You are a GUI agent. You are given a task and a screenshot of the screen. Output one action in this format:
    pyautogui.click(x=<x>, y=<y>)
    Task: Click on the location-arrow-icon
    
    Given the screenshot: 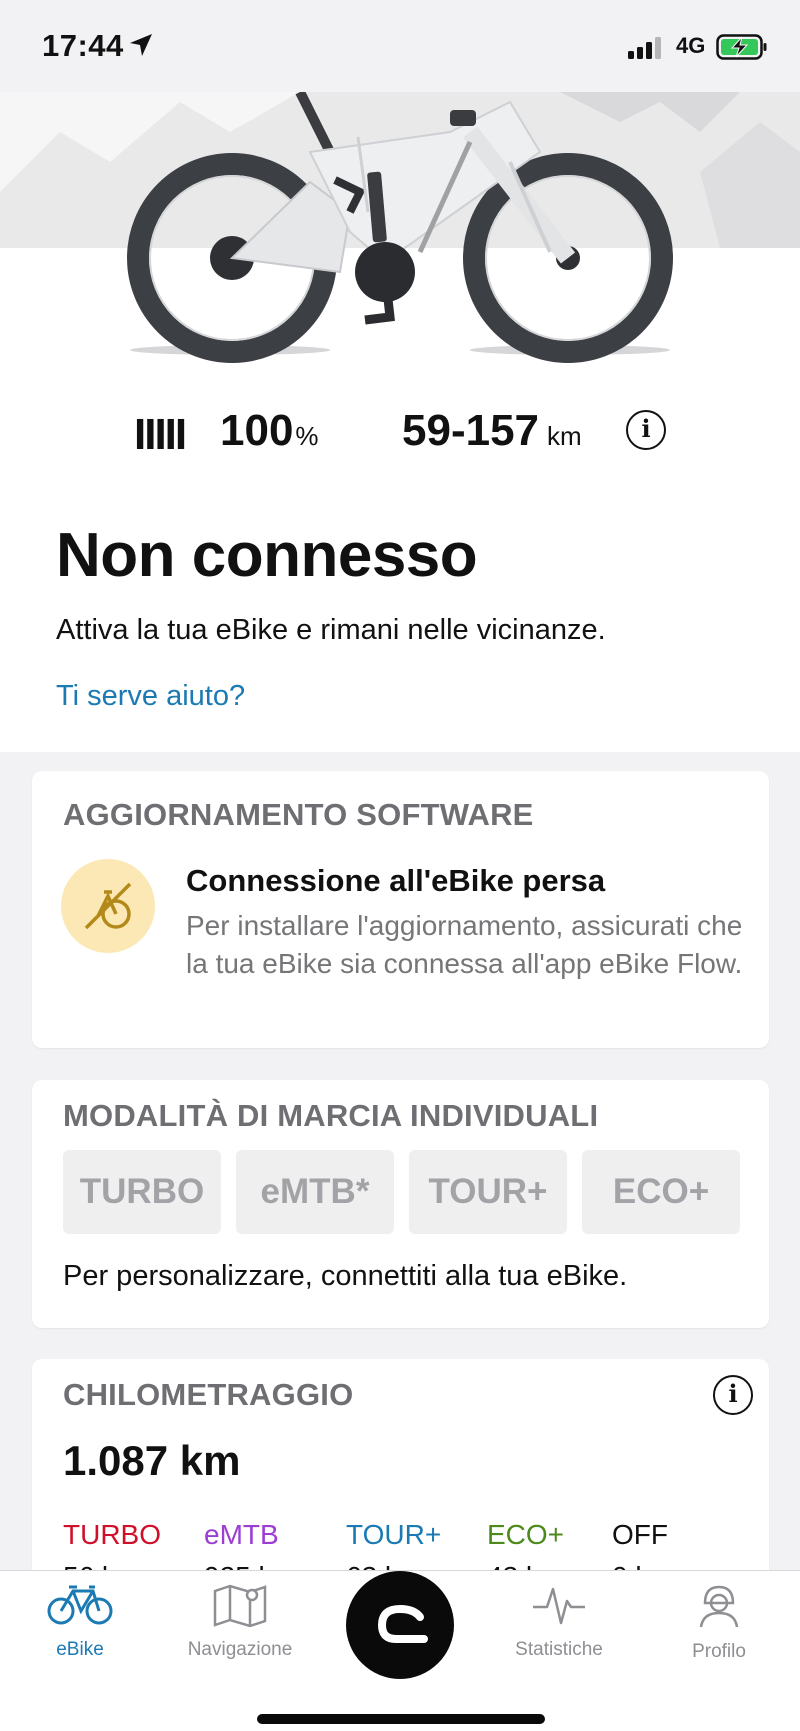 What is the action you would take?
    pyautogui.click(x=141, y=45)
    